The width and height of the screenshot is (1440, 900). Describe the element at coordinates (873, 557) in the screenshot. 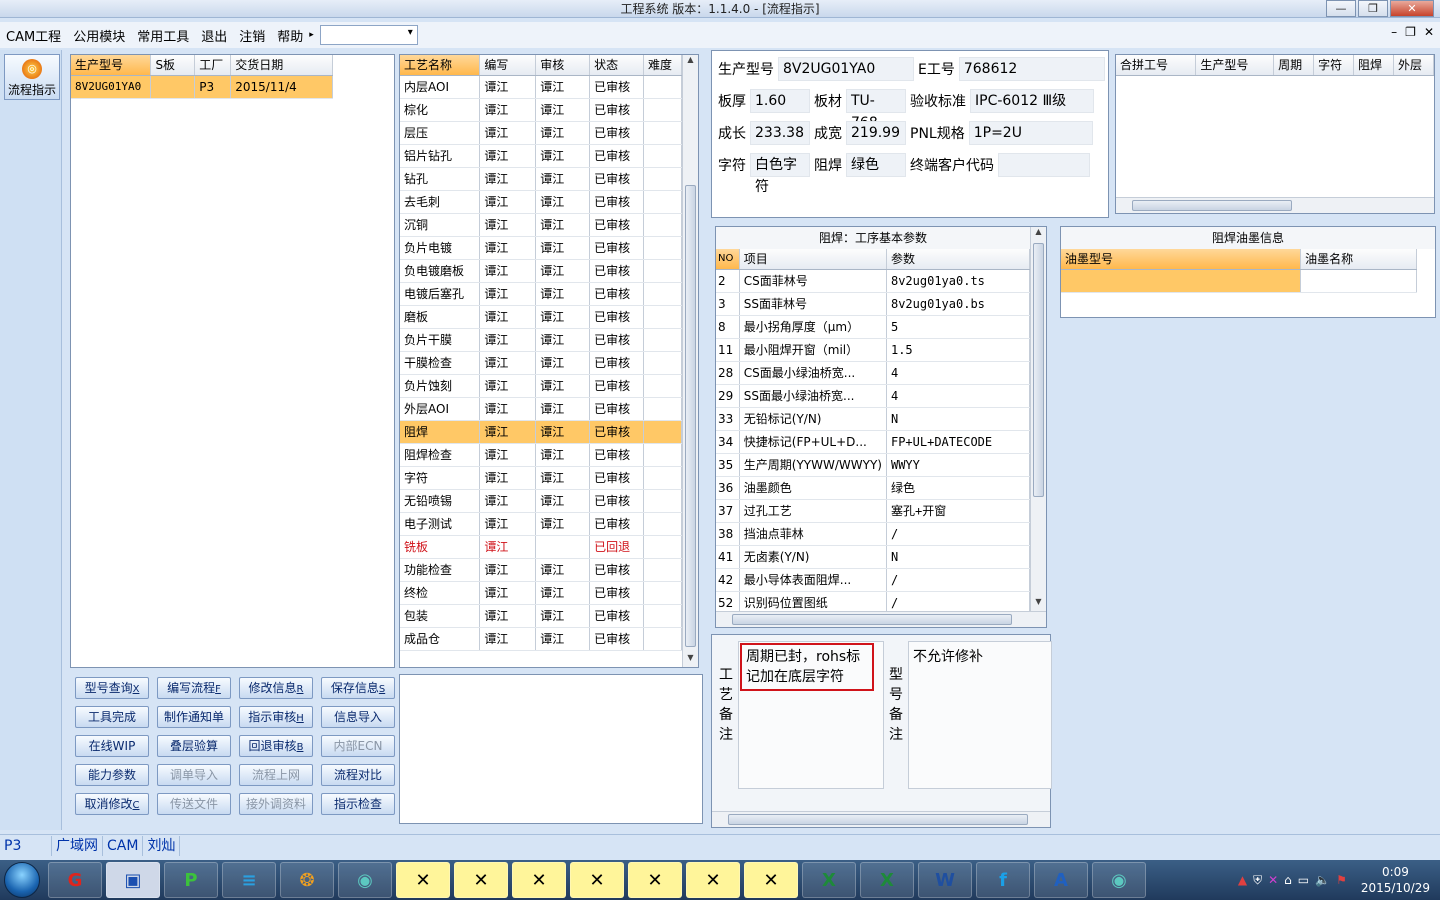

I see `table-row: 41 无卤素(Y/N) N` at that location.